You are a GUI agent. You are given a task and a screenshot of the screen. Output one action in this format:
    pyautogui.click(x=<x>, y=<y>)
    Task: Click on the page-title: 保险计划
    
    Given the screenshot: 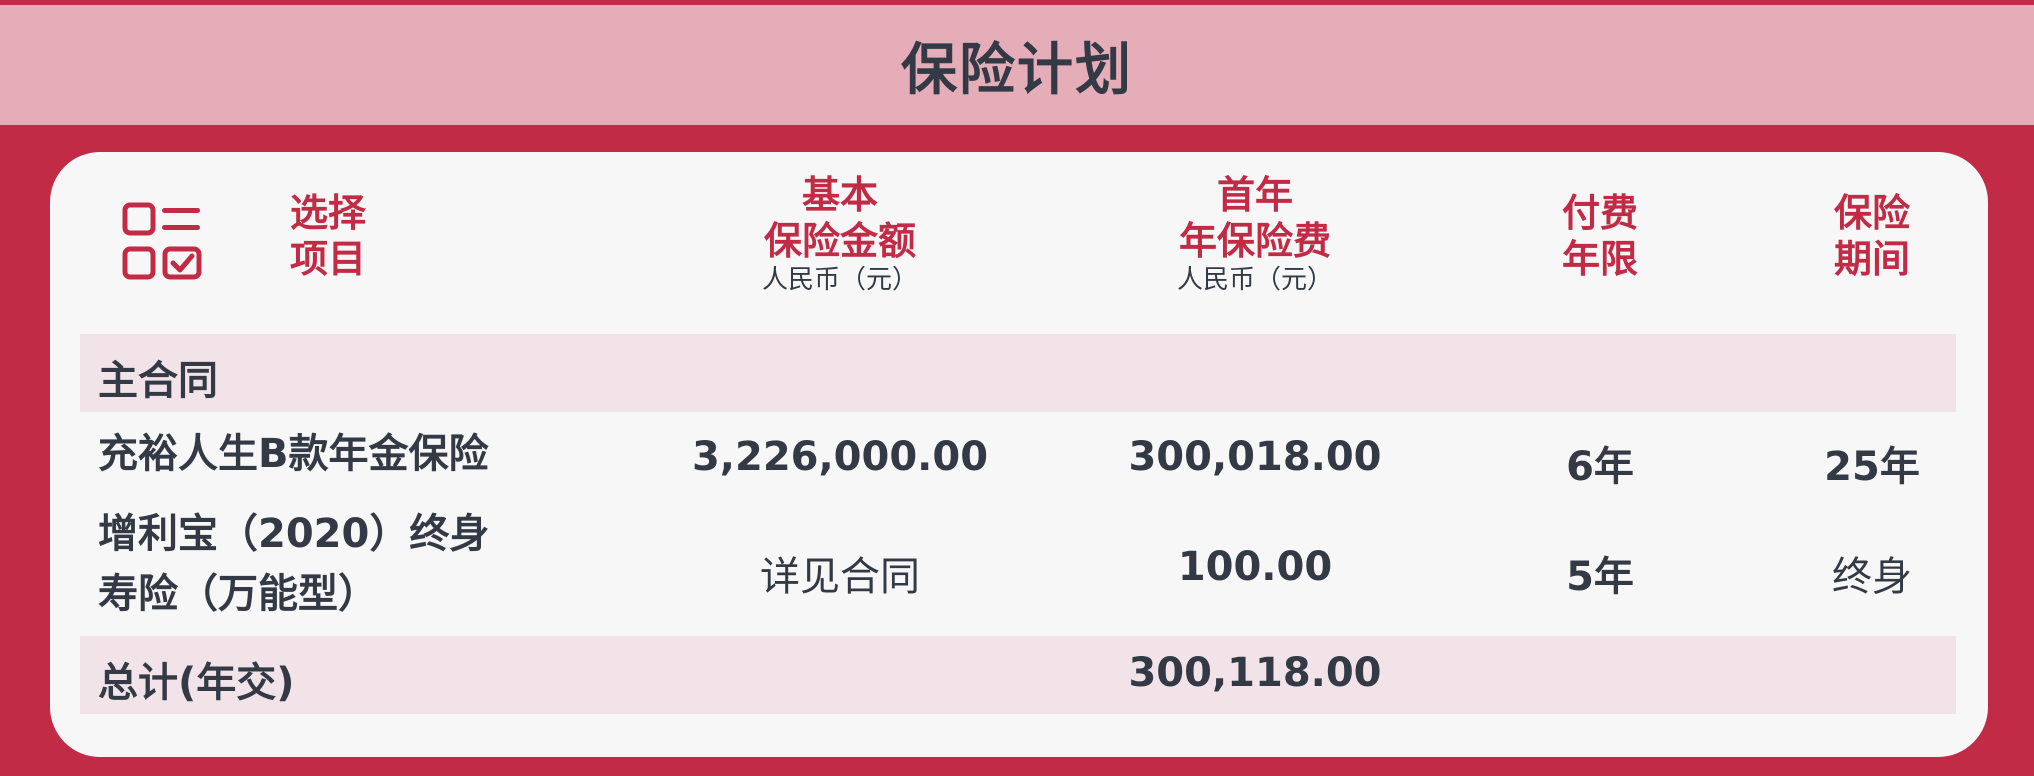 What is the action you would take?
    pyautogui.click(x=1017, y=70)
    